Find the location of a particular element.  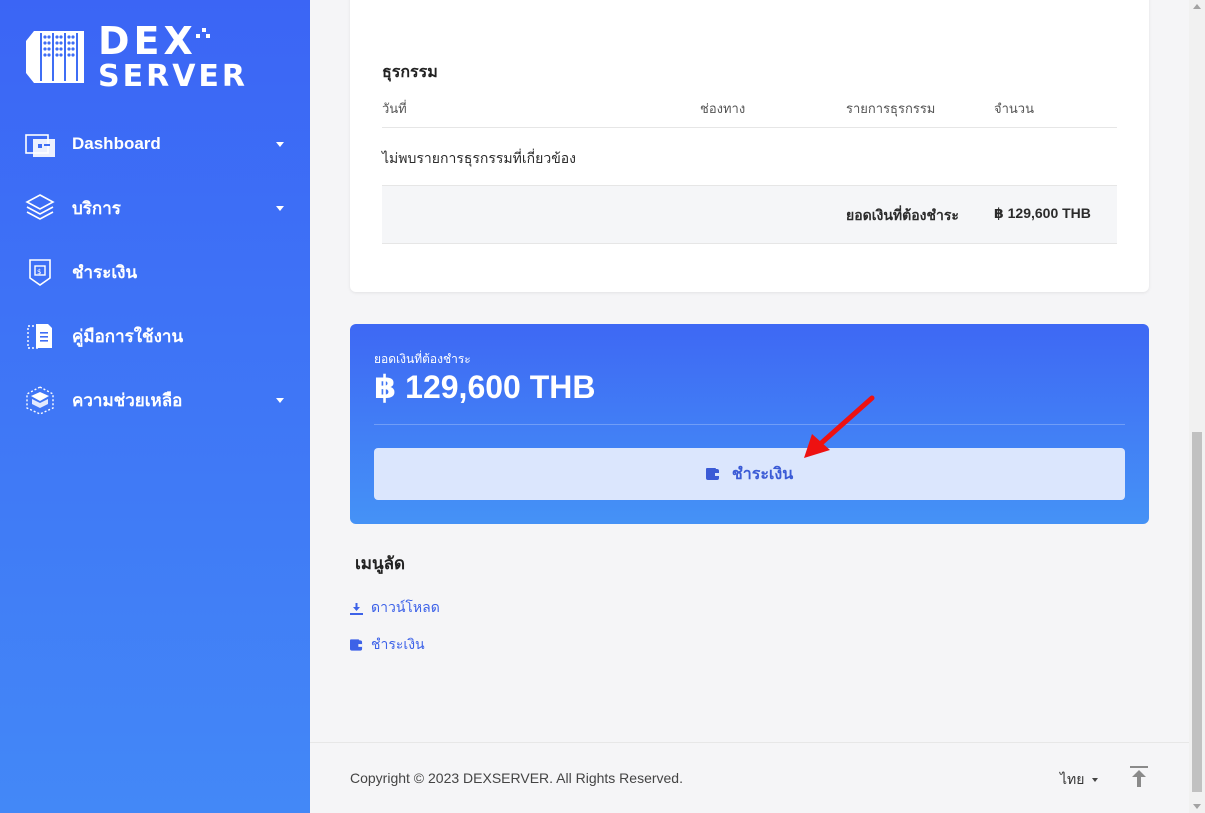

sidebar-item-dashboard: Dashboard is located at coordinates (155, 144).